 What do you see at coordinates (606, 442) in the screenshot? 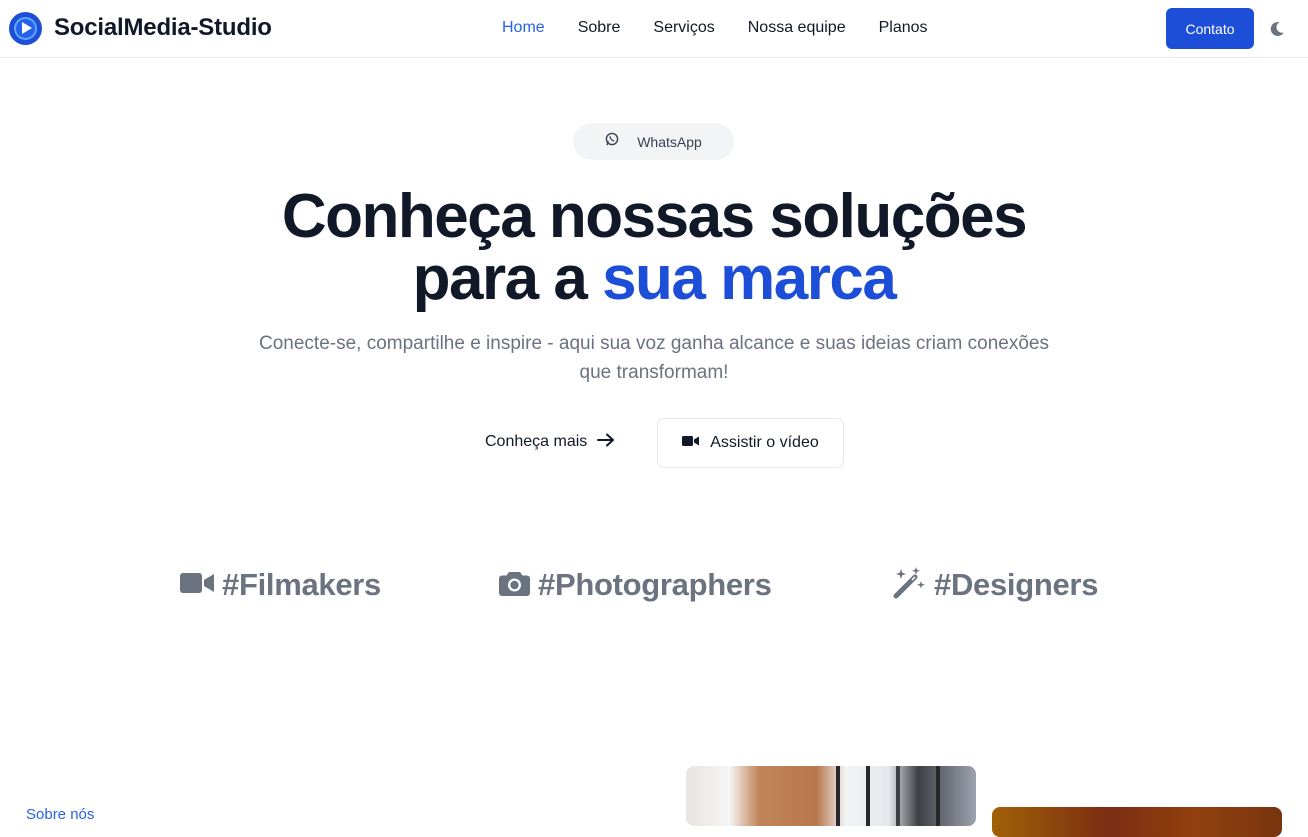
I see `arrow-right-icon` at bounding box center [606, 442].